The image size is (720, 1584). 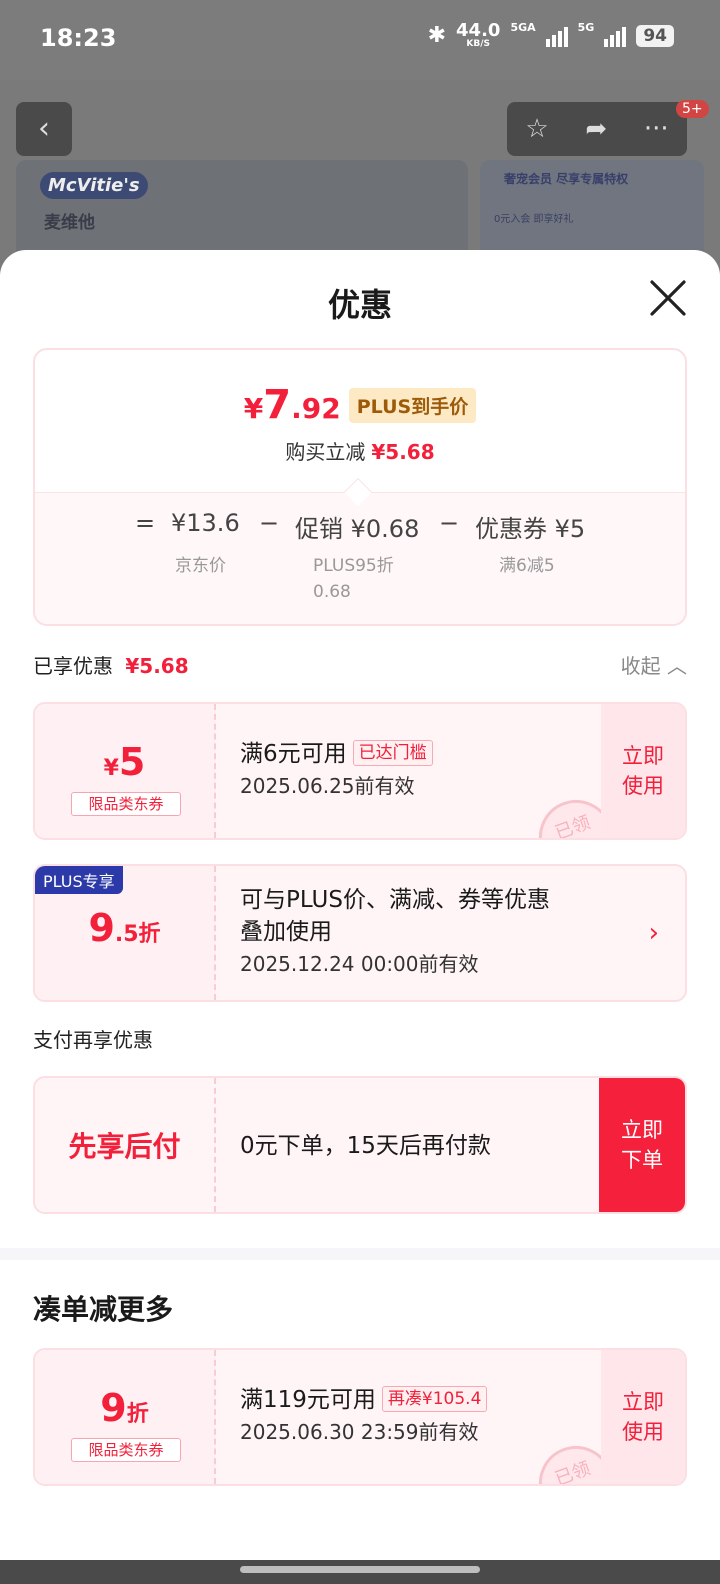 What do you see at coordinates (286, 932) in the screenshot?
I see `plus-discount-desc-2: 叠加使用` at bounding box center [286, 932].